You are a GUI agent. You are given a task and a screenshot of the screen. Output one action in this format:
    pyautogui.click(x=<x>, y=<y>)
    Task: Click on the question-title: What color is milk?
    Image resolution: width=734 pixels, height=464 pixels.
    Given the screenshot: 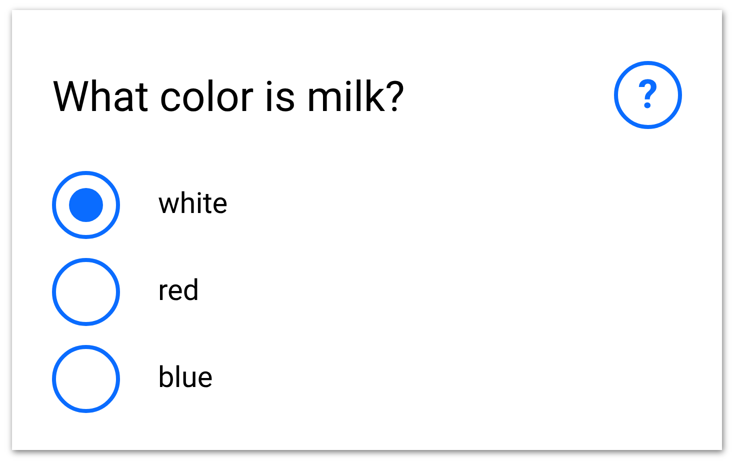 What is the action you would take?
    pyautogui.click(x=228, y=98)
    